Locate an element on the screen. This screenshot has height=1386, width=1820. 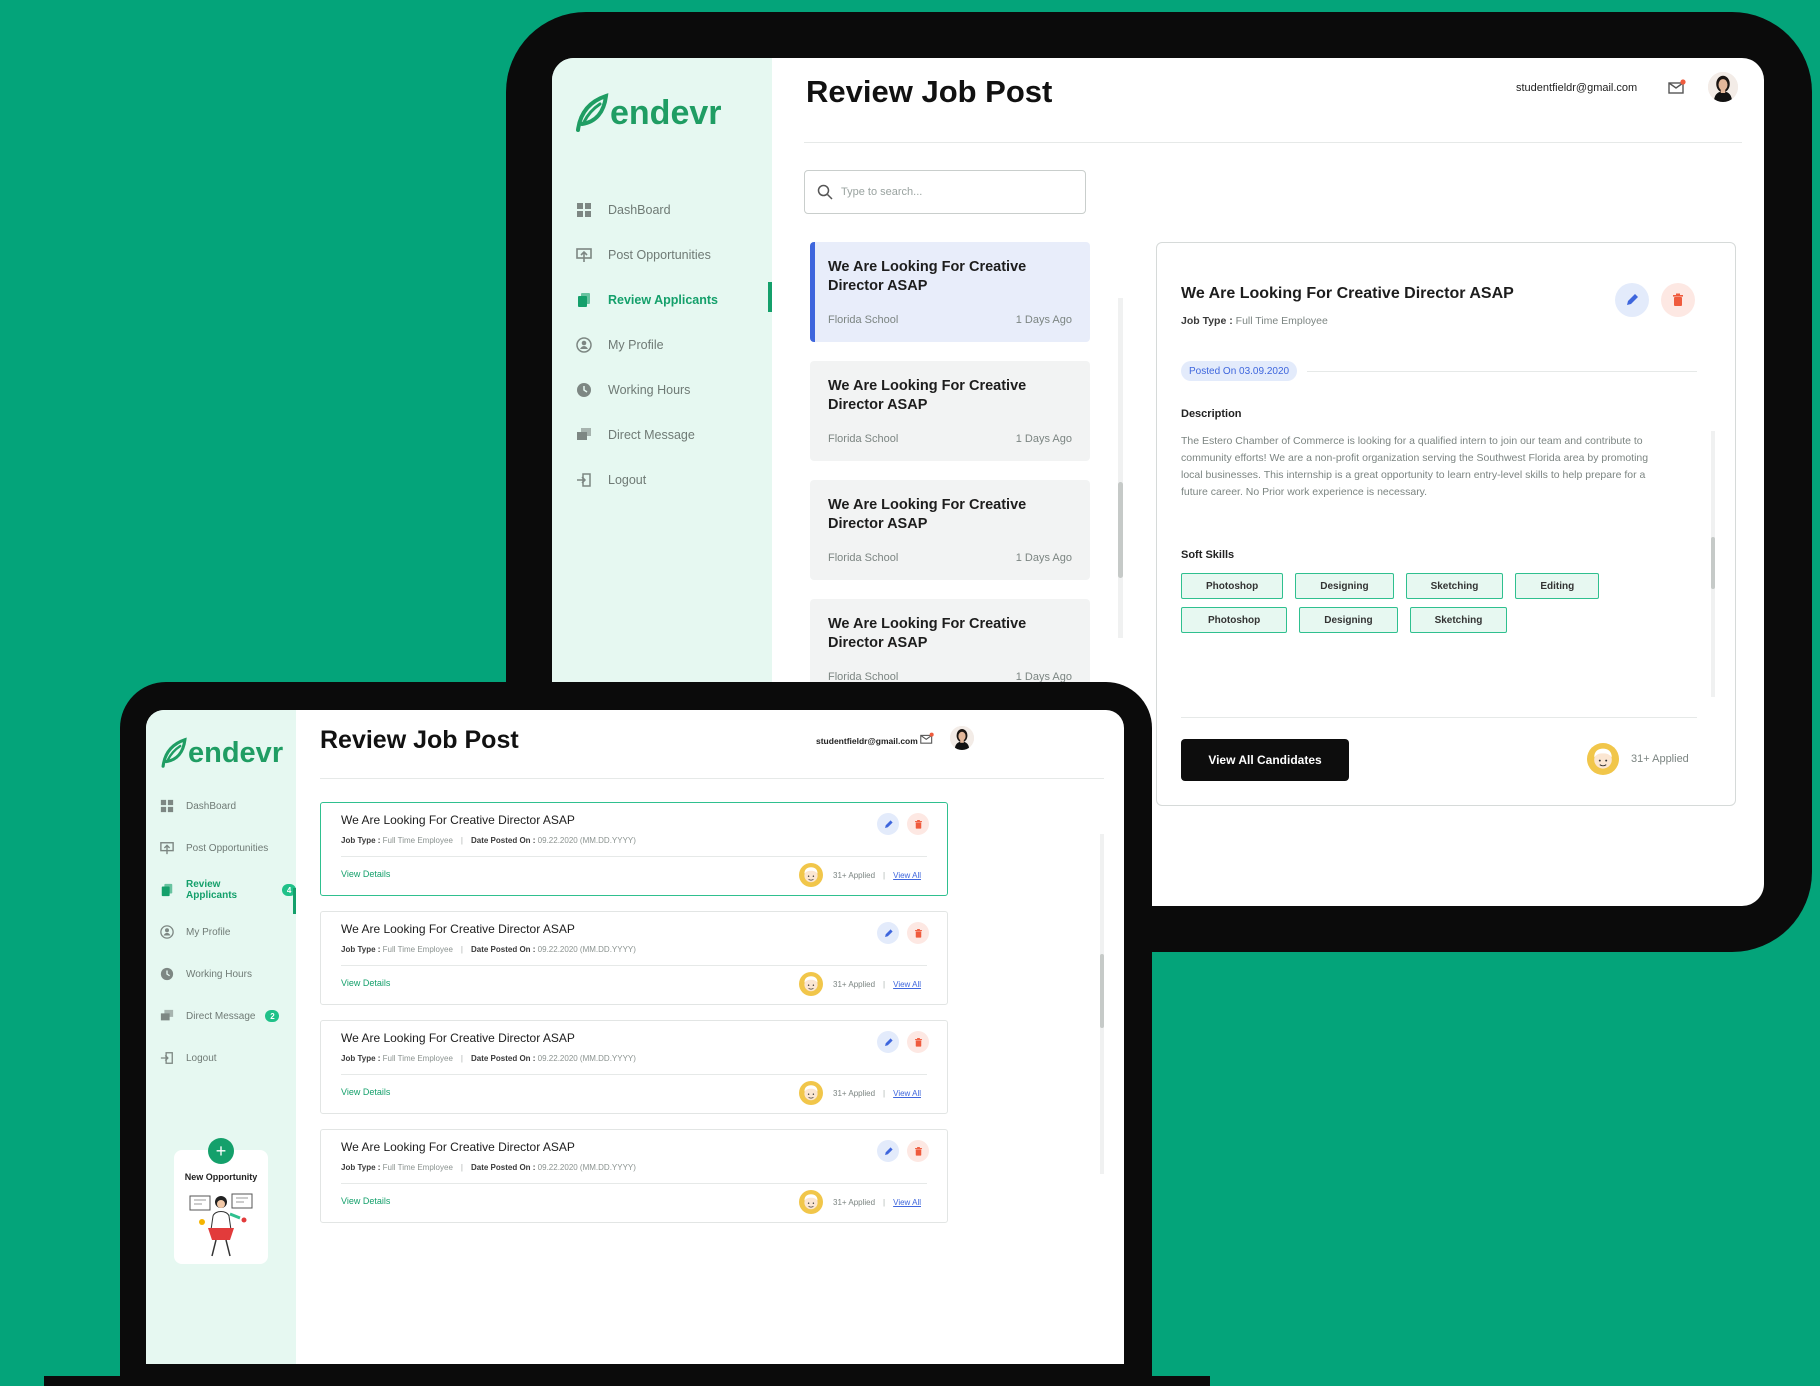
illustration-icon is located at coordinates (221, 1225).